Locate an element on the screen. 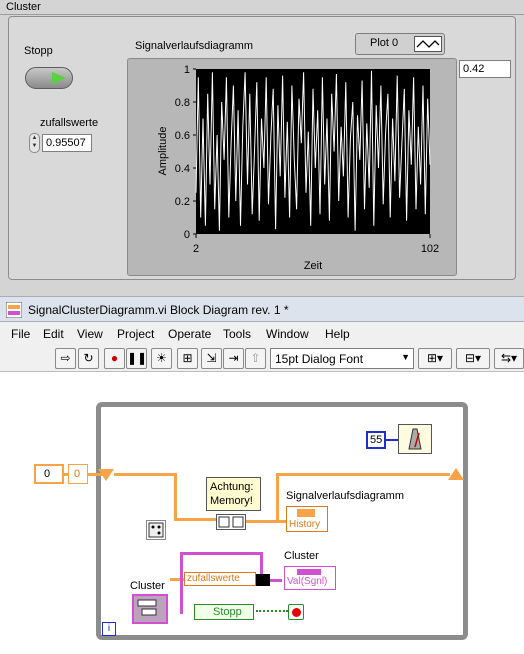 Image resolution: width=524 pixels, height=654 pixels. y-tick-0.6: 0.6 is located at coordinates (182, 136).